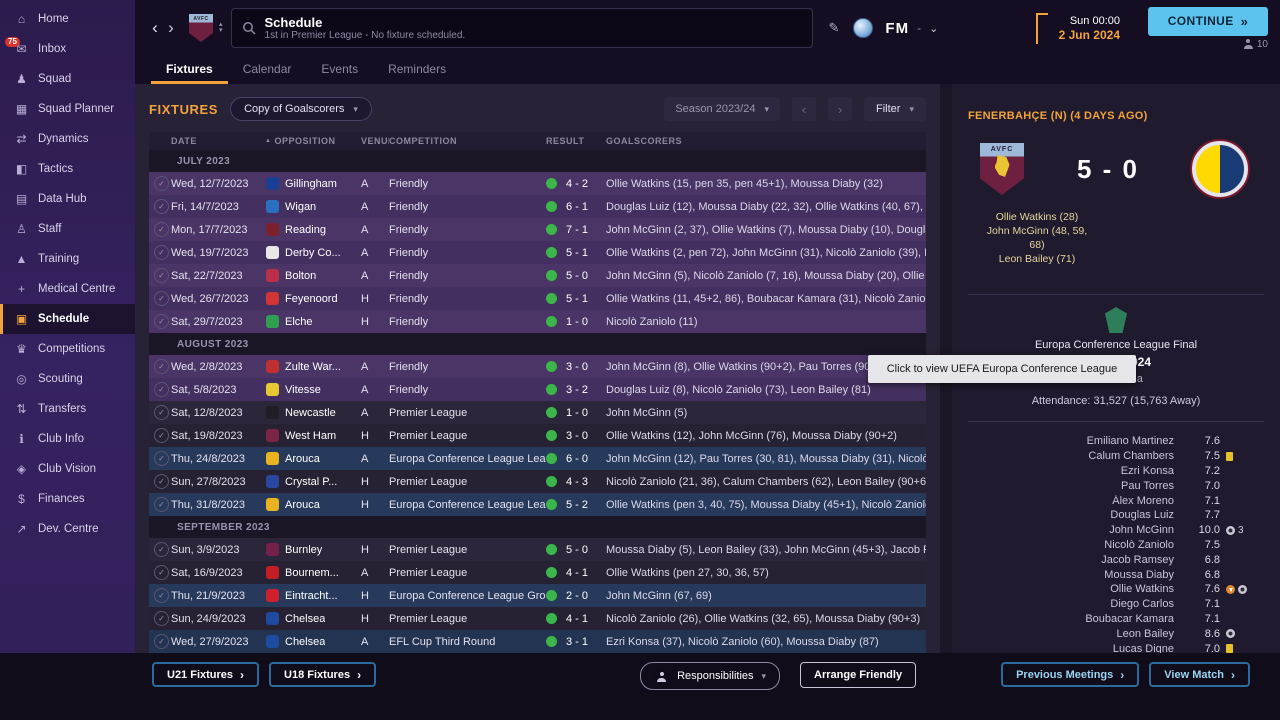  I want to click on player-name: Emiliano Martinez, so click(1076, 441).